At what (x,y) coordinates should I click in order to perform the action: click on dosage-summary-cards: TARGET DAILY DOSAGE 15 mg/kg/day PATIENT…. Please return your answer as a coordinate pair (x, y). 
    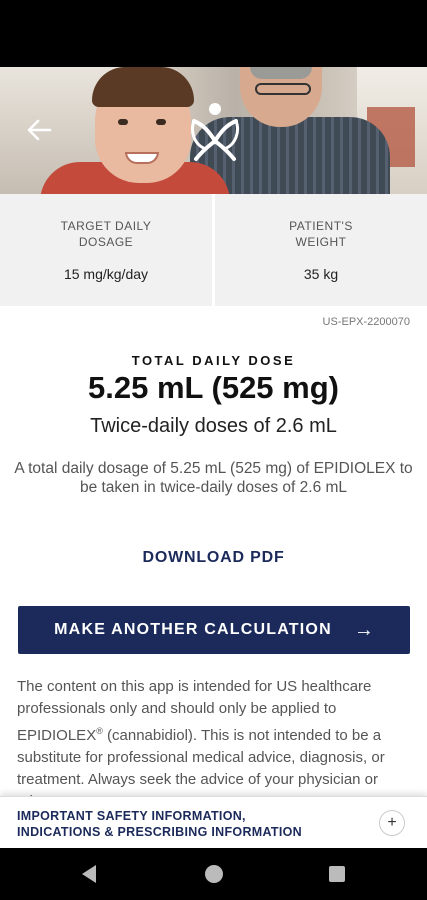
    Looking at the image, I should click on (213, 250).